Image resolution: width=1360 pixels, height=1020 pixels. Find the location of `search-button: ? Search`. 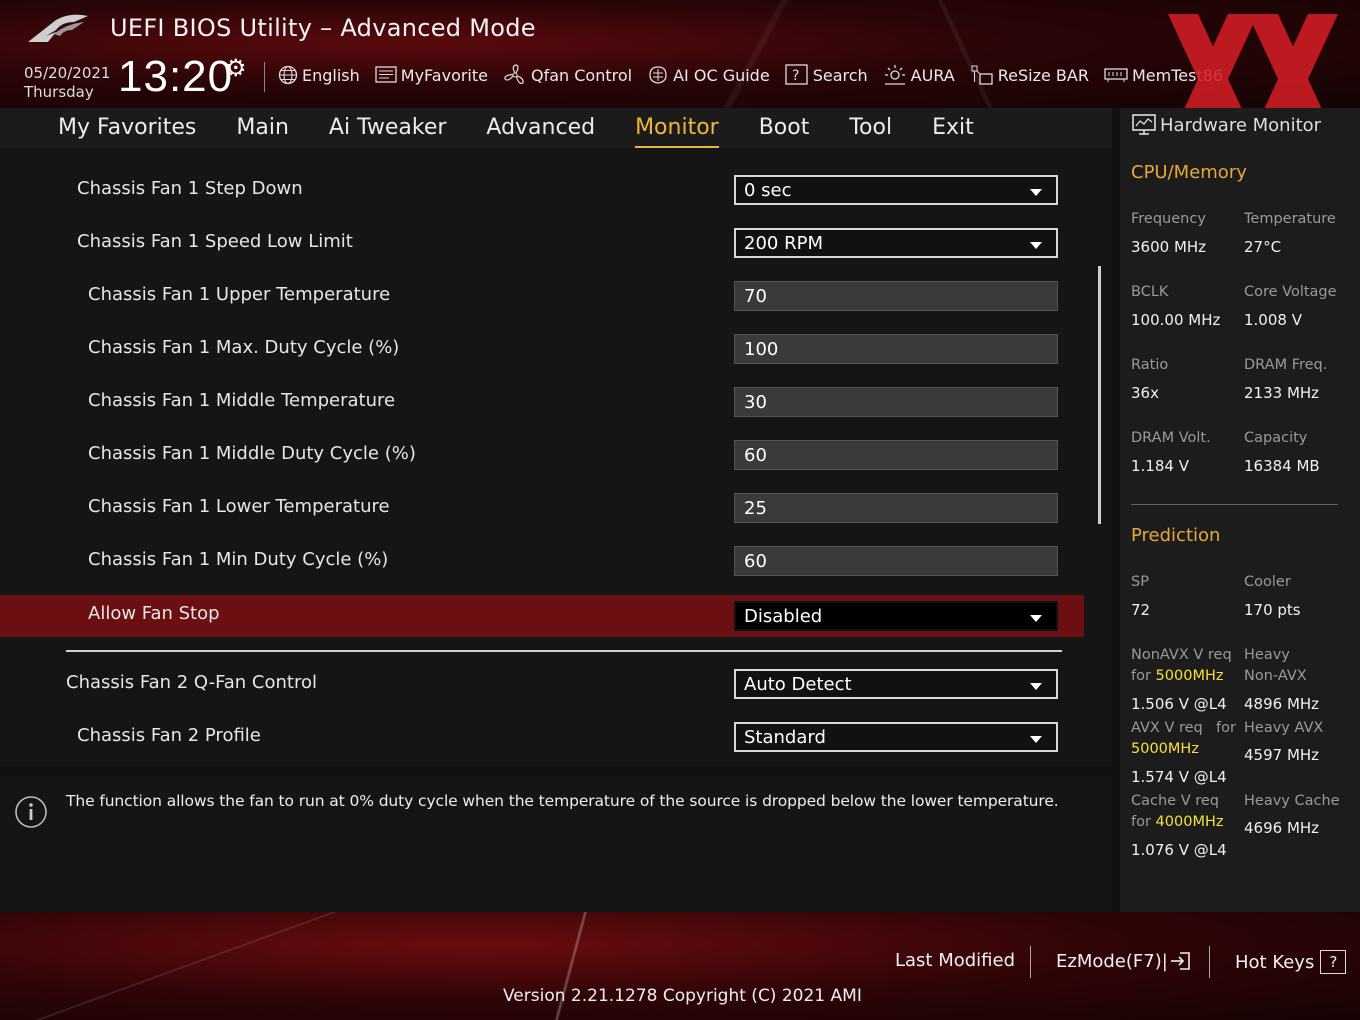

search-button: ? Search is located at coordinates (826, 75).